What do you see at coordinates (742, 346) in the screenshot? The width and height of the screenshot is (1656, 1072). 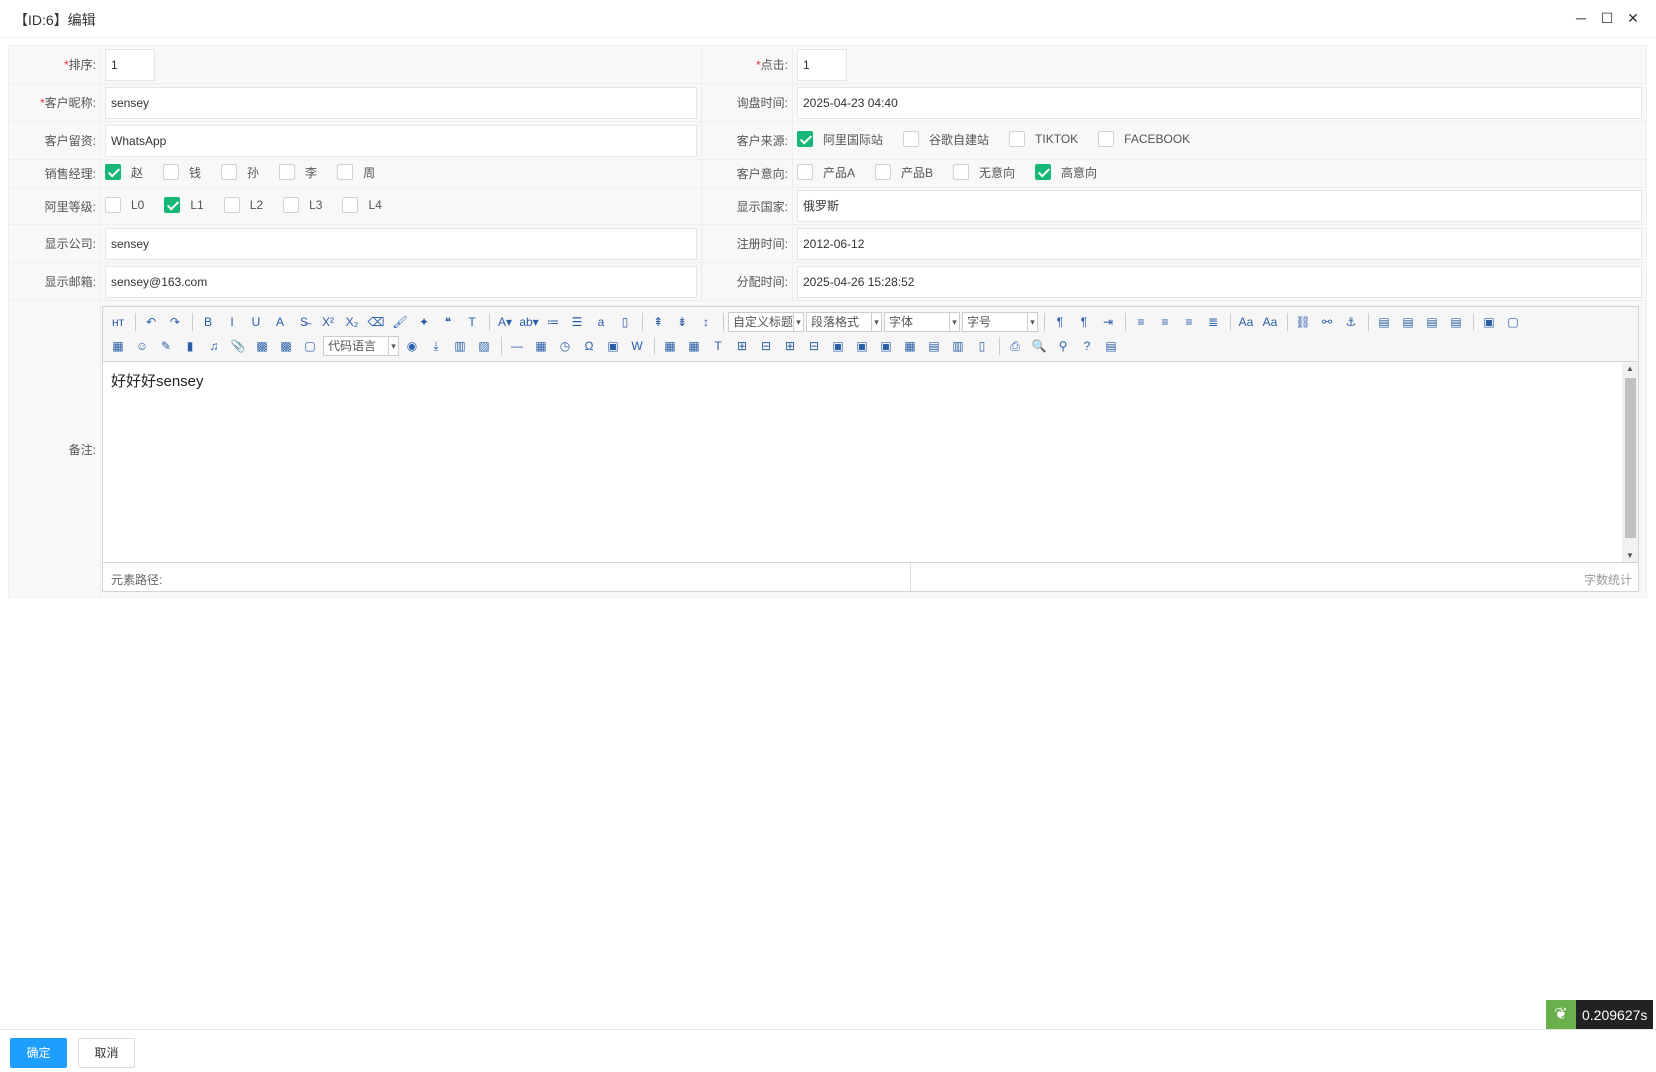 I see `insert-row-icon: ⊞` at bounding box center [742, 346].